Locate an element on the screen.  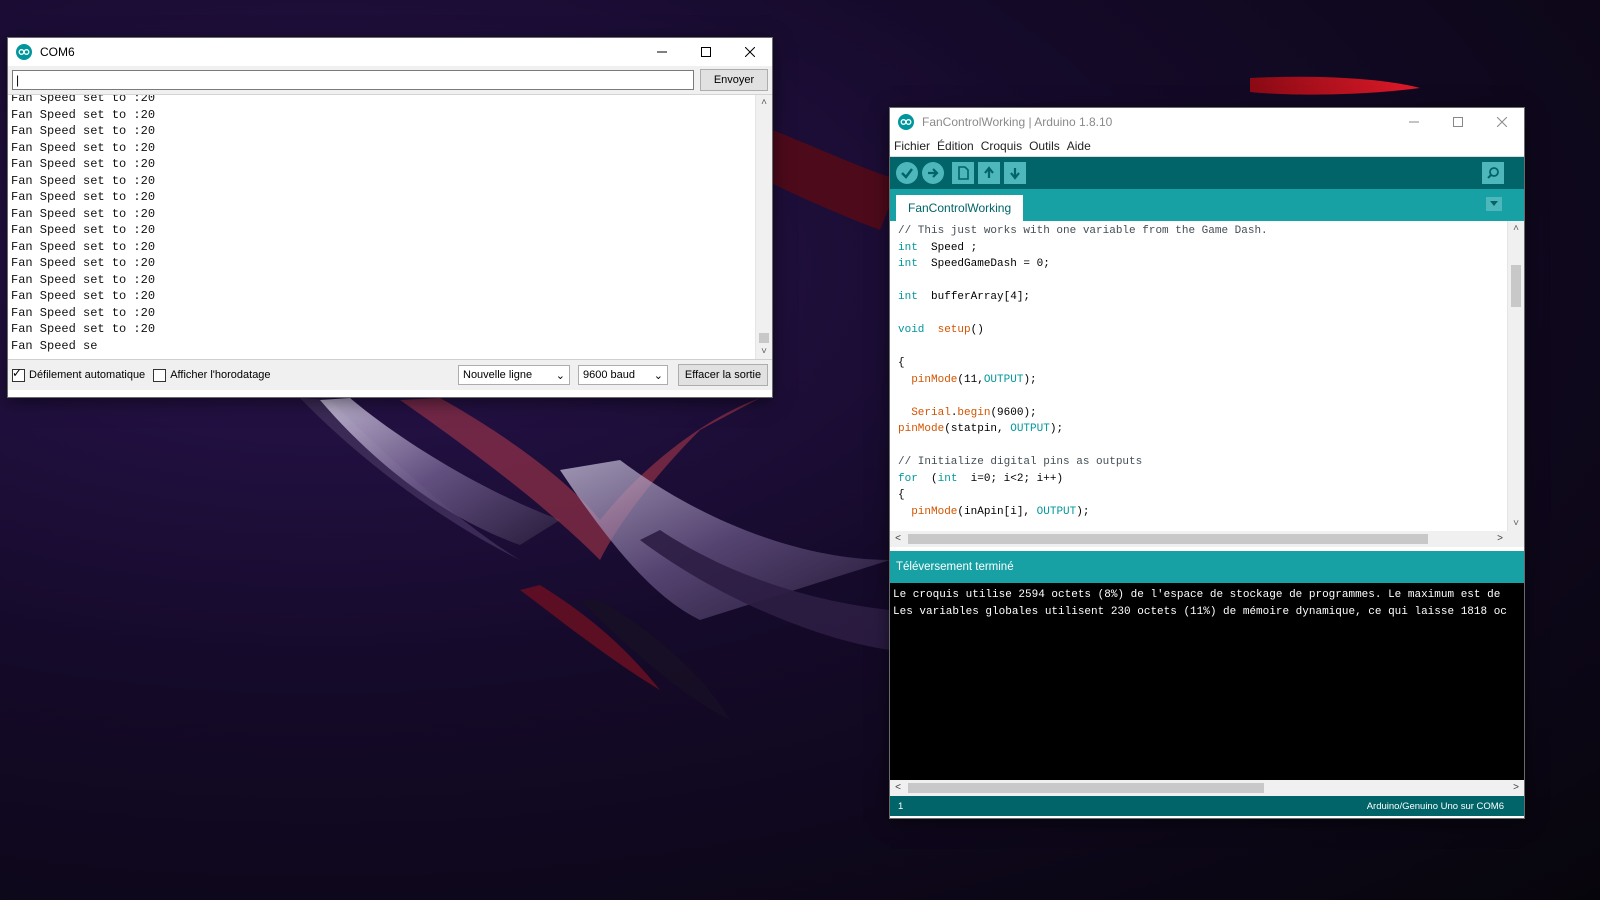
code-line: int SpeedGameDash = 0; is located at coordinates (1083, 264).